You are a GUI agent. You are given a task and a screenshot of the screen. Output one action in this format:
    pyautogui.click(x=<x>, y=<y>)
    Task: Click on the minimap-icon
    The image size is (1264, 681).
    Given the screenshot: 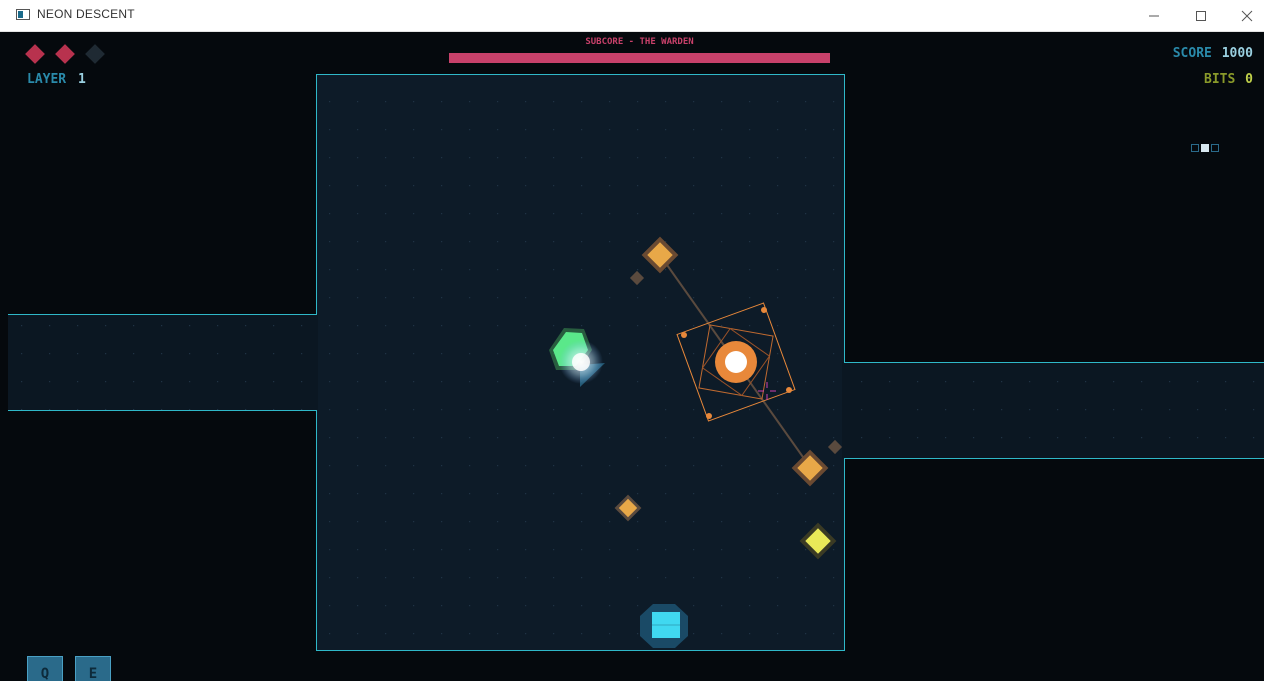 What is the action you would take?
    pyautogui.click(x=1205, y=148)
    